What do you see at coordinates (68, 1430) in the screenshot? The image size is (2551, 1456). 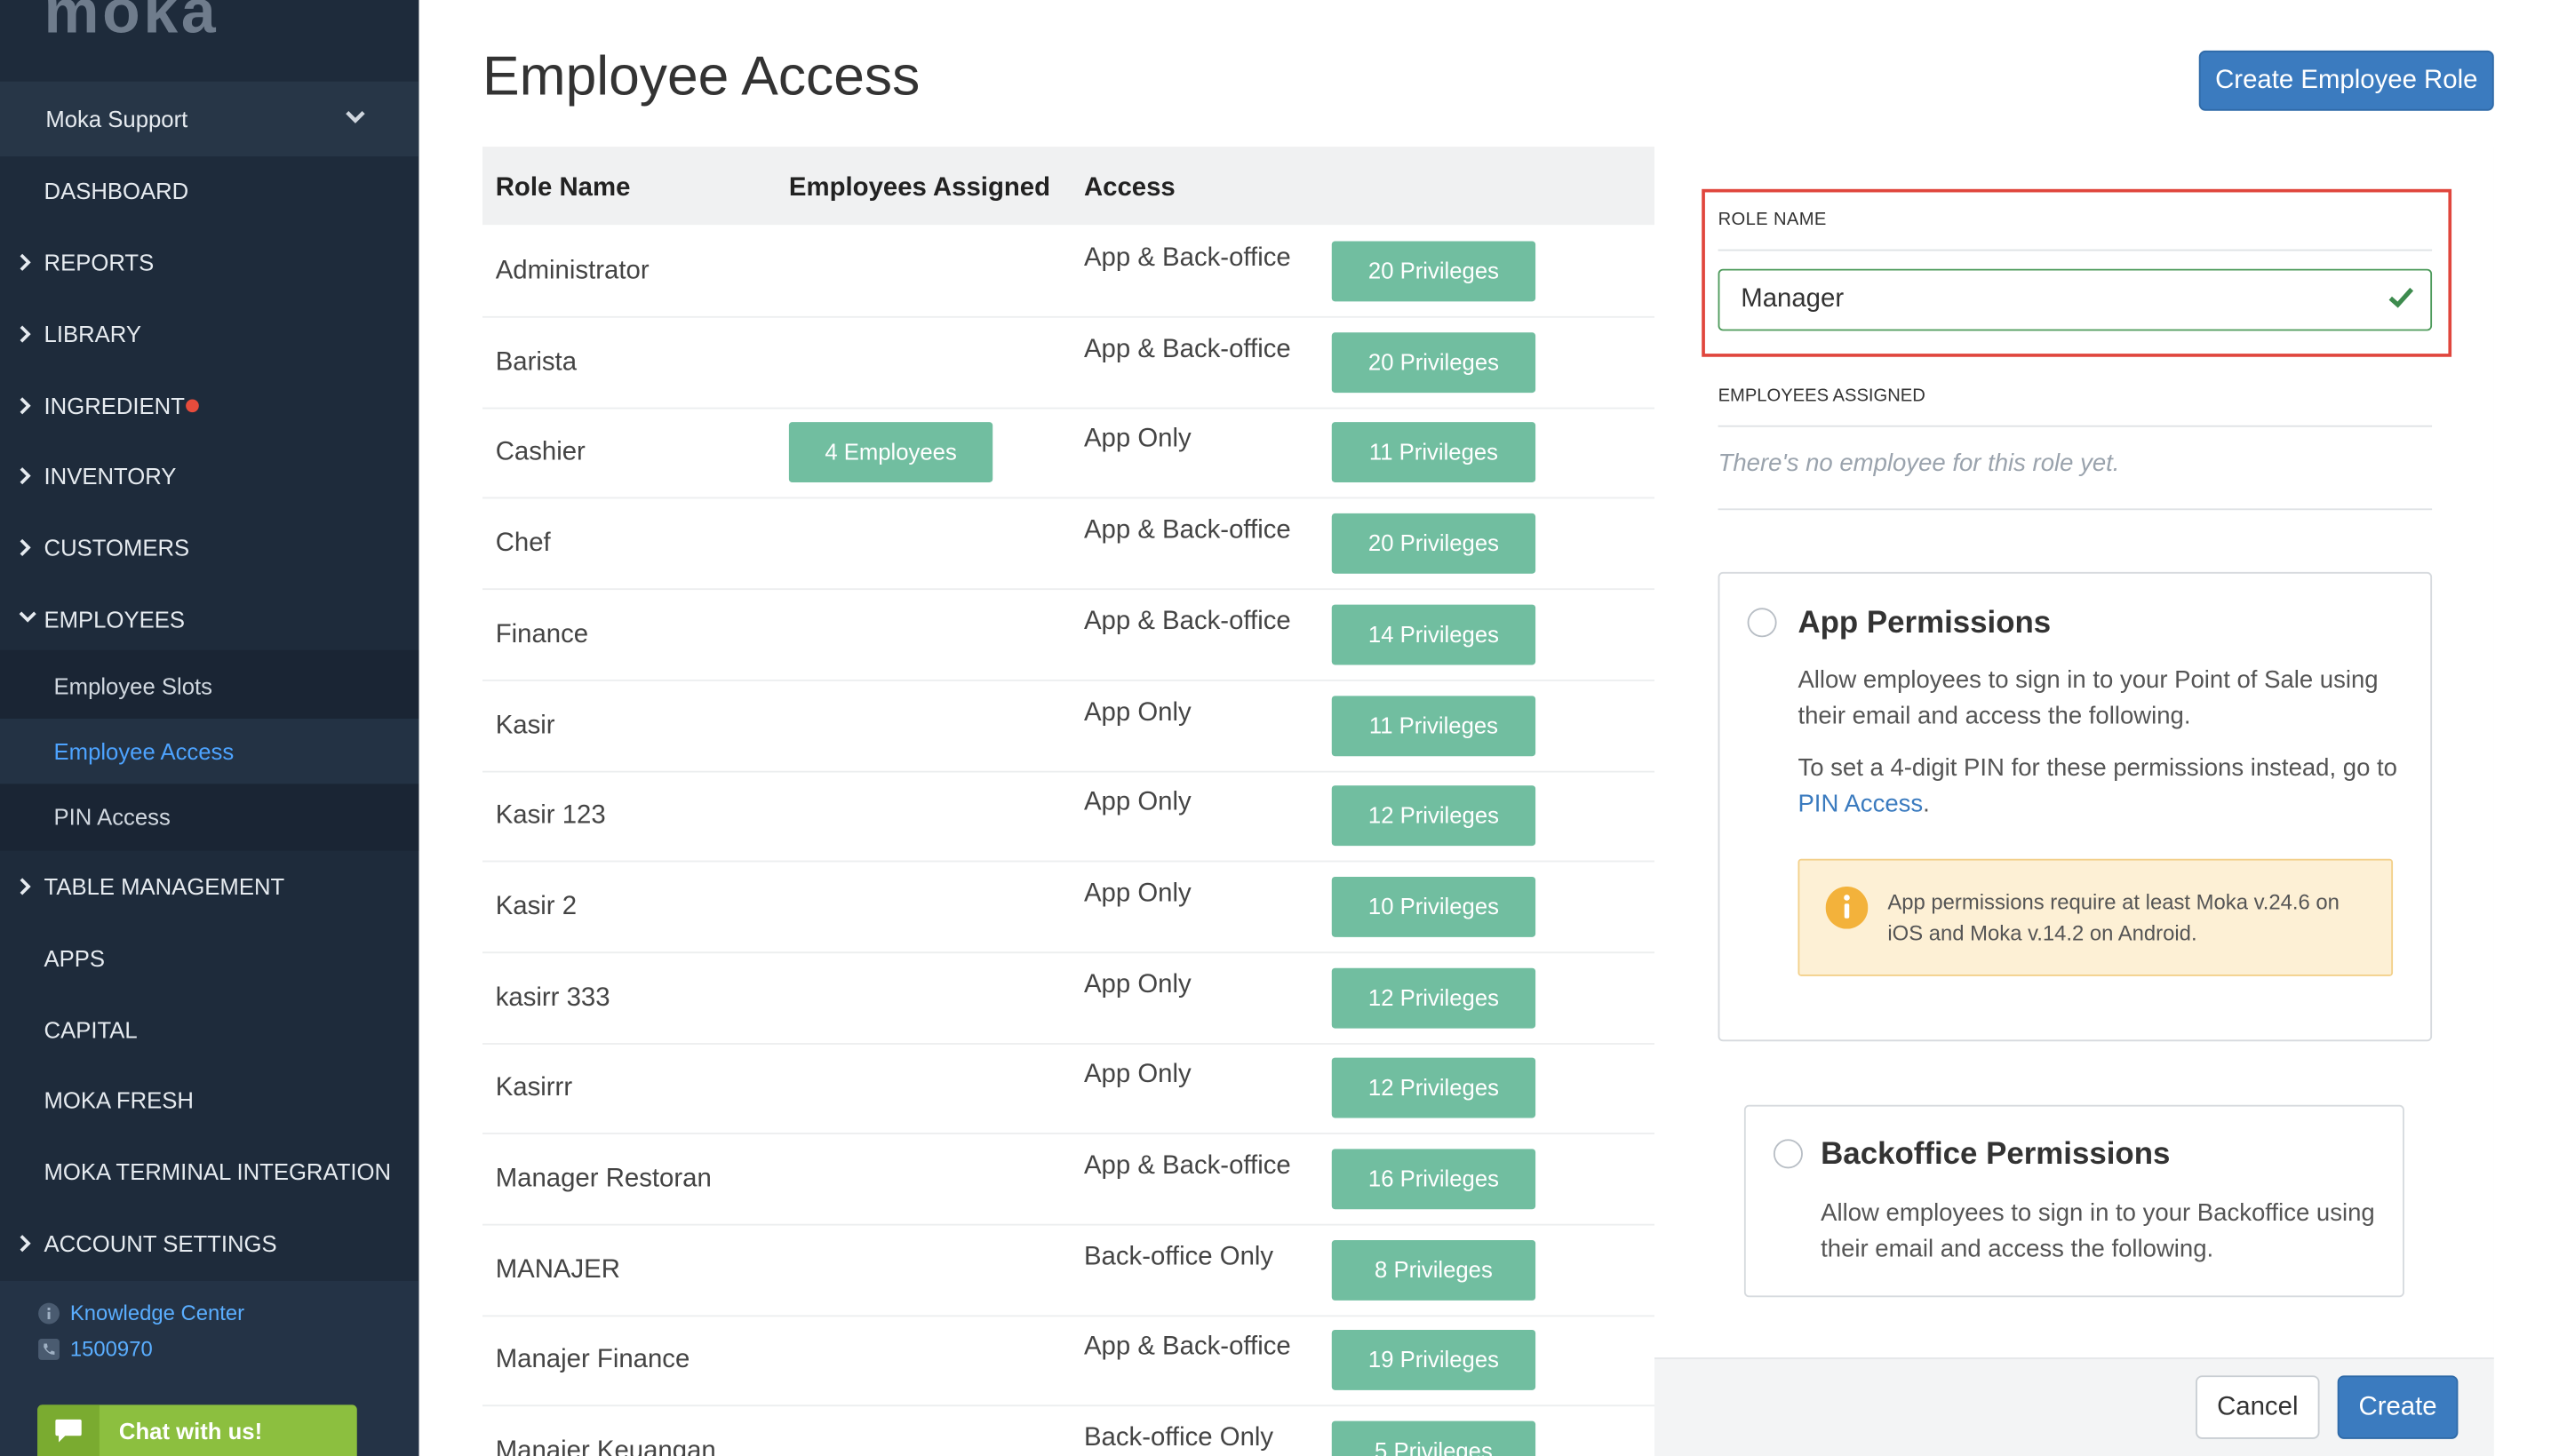 I see `chat-icon-box` at bounding box center [68, 1430].